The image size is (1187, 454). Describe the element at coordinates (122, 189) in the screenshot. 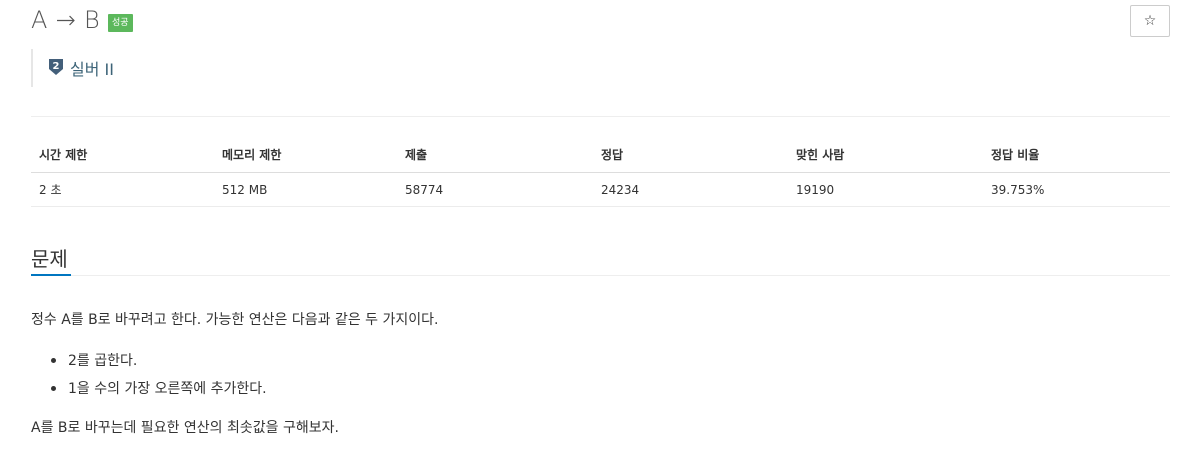

I see `value-time-limit: 2 초` at that location.